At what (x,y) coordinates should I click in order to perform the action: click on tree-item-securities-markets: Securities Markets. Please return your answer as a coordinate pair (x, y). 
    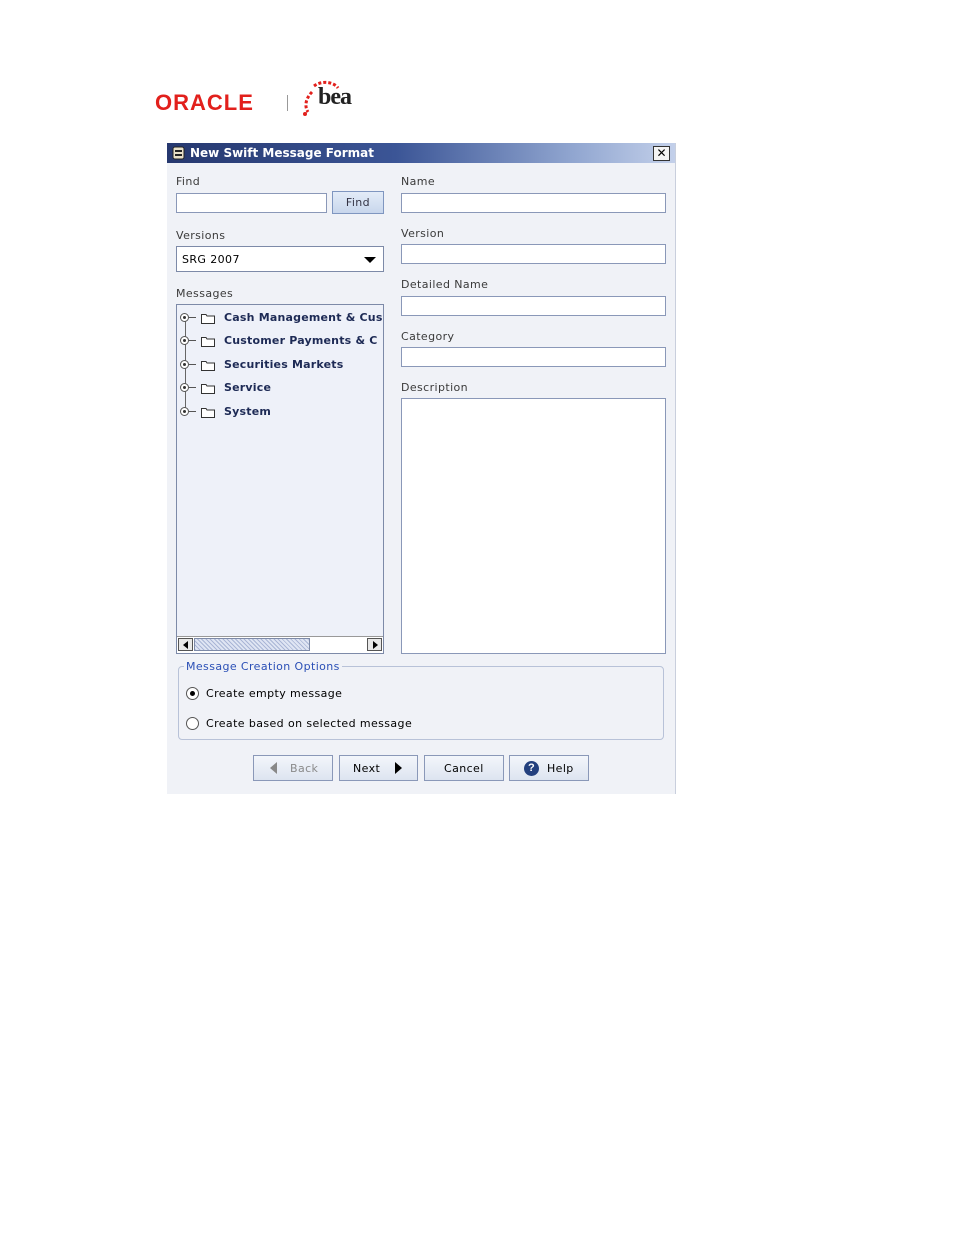
    Looking at the image, I should click on (281, 366).